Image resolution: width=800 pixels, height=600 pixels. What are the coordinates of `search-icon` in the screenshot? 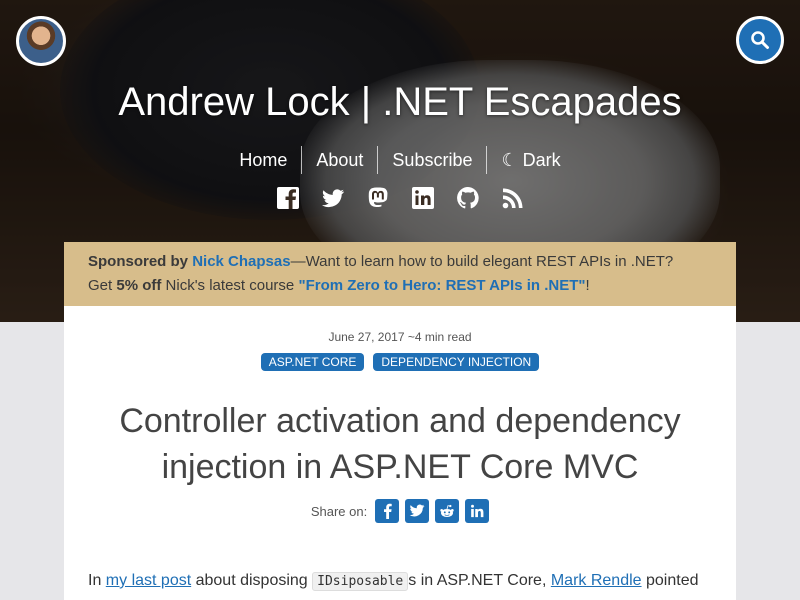 It's located at (760, 40).